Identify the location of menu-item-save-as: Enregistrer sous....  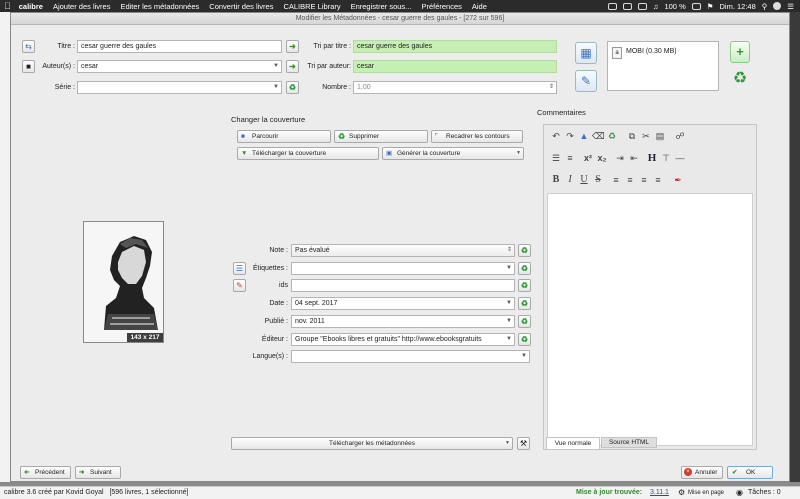
(381, 6).